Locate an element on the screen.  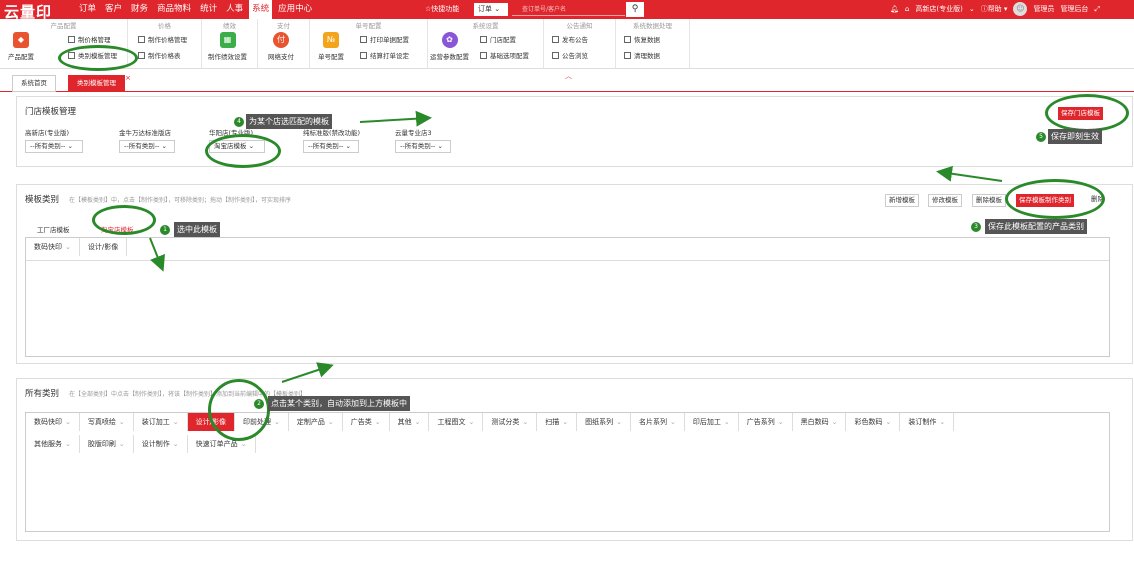
avatar: ☺ is located at coordinates (1020, 9).